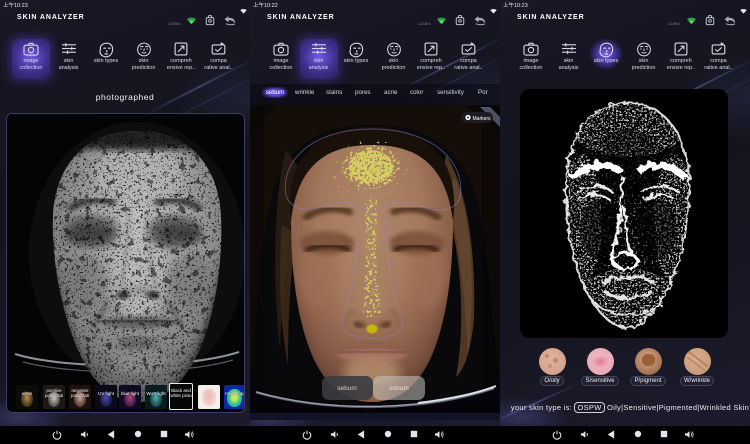 The image size is (750, 444). What do you see at coordinates (482, 119) in the screenshot?
I see `svg-text: Markers` at bounding box center [482, 119].